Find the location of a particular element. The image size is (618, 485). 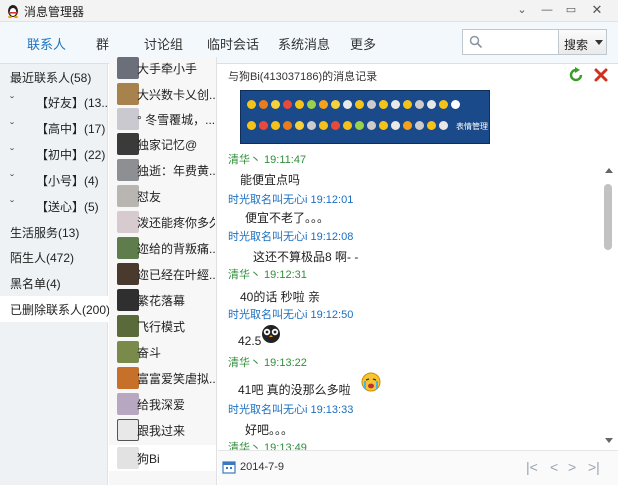

title-bar: 消息管理器 ⌄ — ▭ ✕ is located at coordinates (309, 11).